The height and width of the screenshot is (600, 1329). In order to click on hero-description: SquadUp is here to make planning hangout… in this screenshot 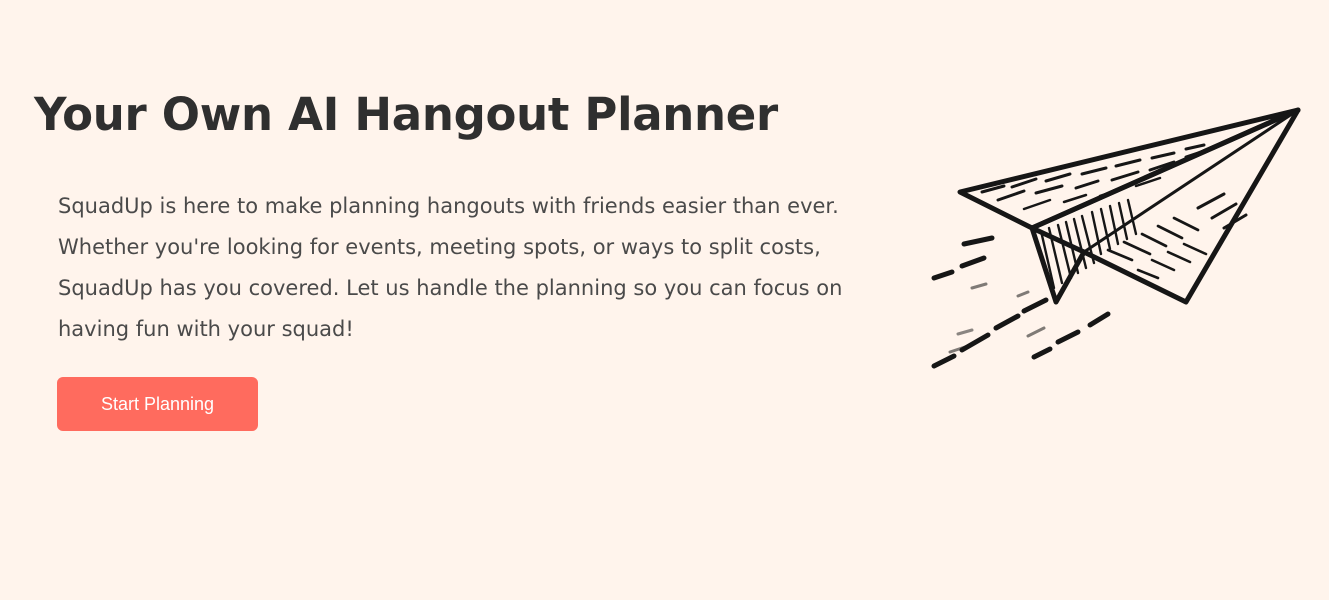, I will do `click(450, 267)`.